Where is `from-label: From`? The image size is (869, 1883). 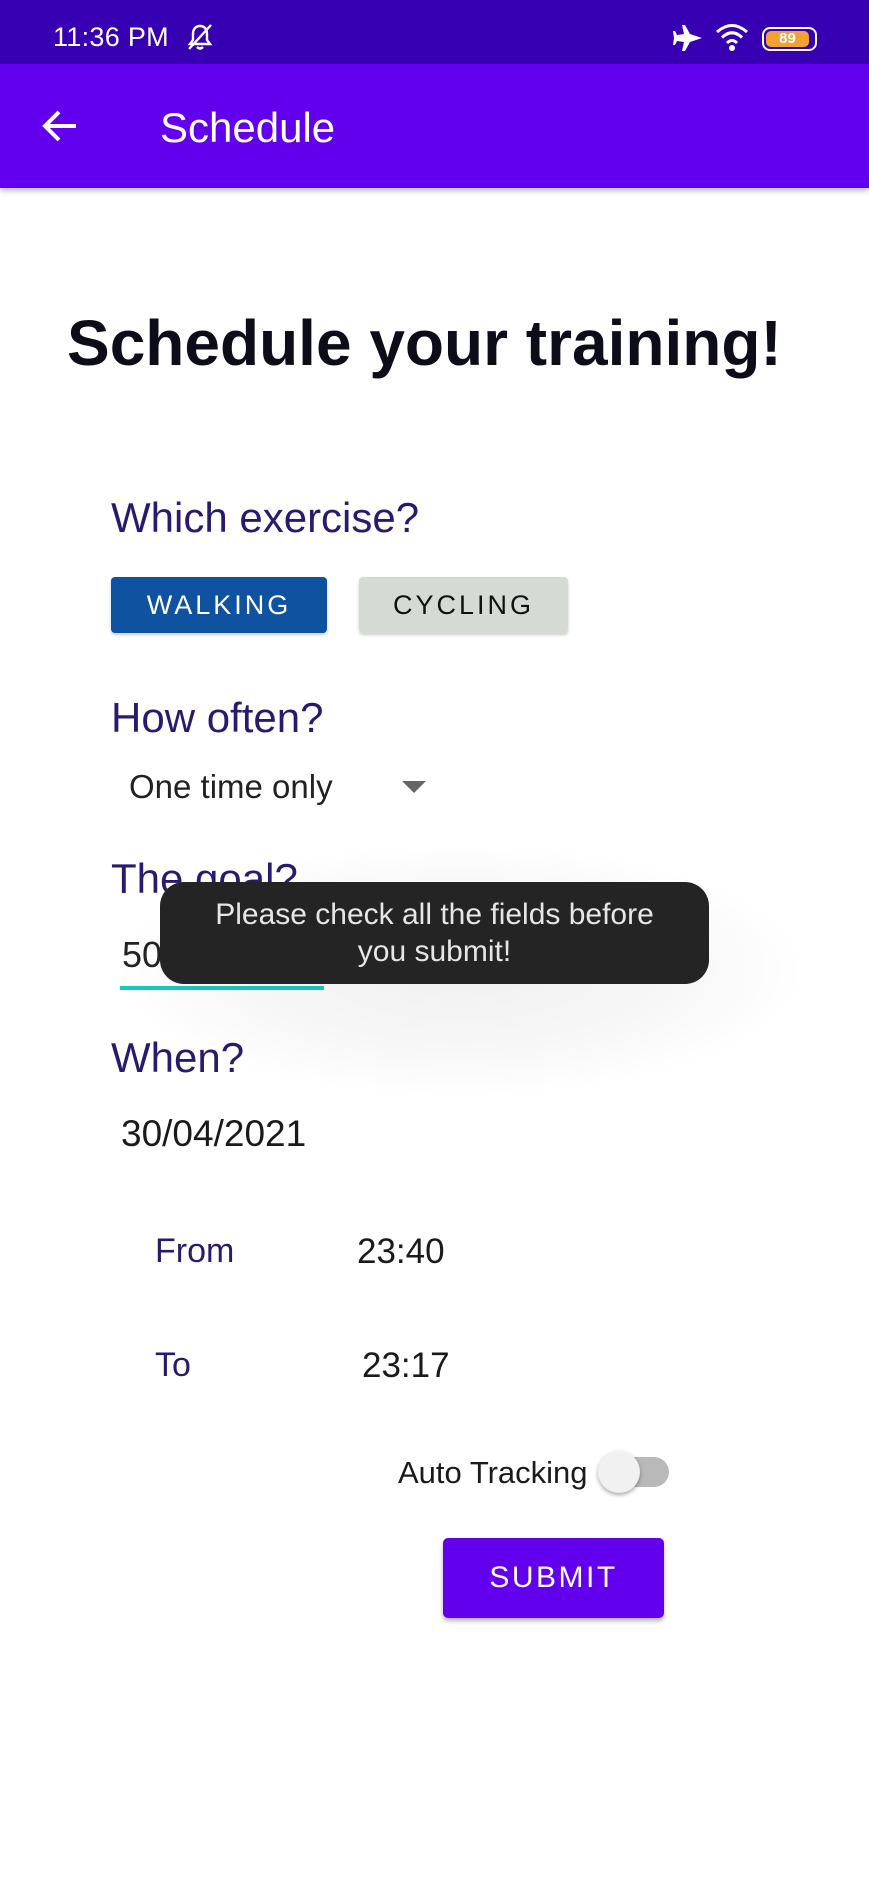
from-label: From is located at coordinates (195, 1251).